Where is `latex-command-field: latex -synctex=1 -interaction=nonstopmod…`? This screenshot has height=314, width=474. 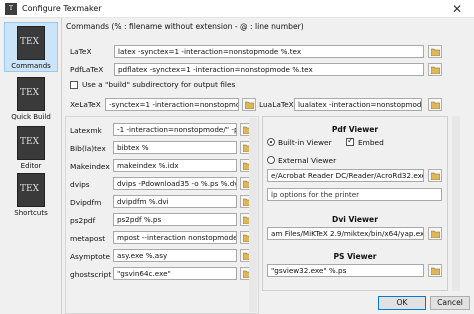
latex-command-field: latex -synctex=1 -interaction=nonstopmod… is located at coordinates (269, 51).